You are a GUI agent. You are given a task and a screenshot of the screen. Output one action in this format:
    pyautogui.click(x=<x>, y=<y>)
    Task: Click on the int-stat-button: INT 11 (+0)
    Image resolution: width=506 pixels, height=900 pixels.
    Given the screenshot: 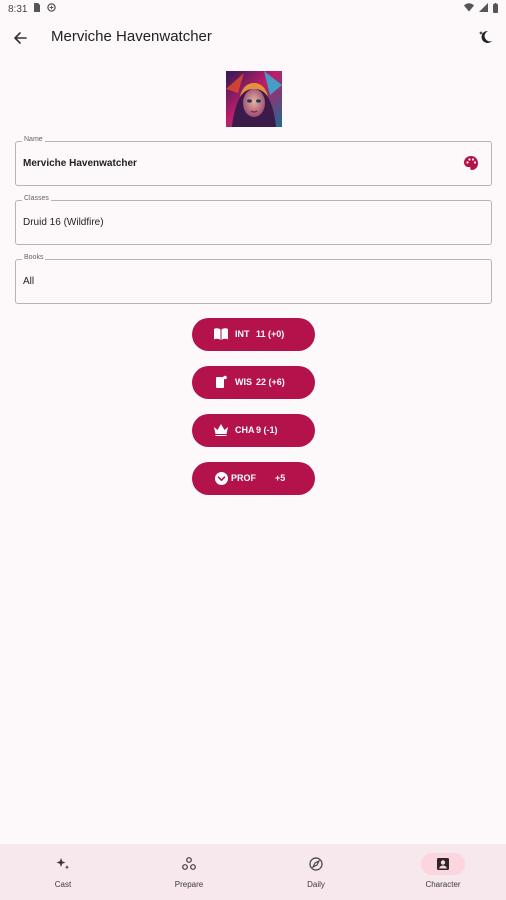 What is the action you would take?
    pyautogui.click(x=253, y=334)
    